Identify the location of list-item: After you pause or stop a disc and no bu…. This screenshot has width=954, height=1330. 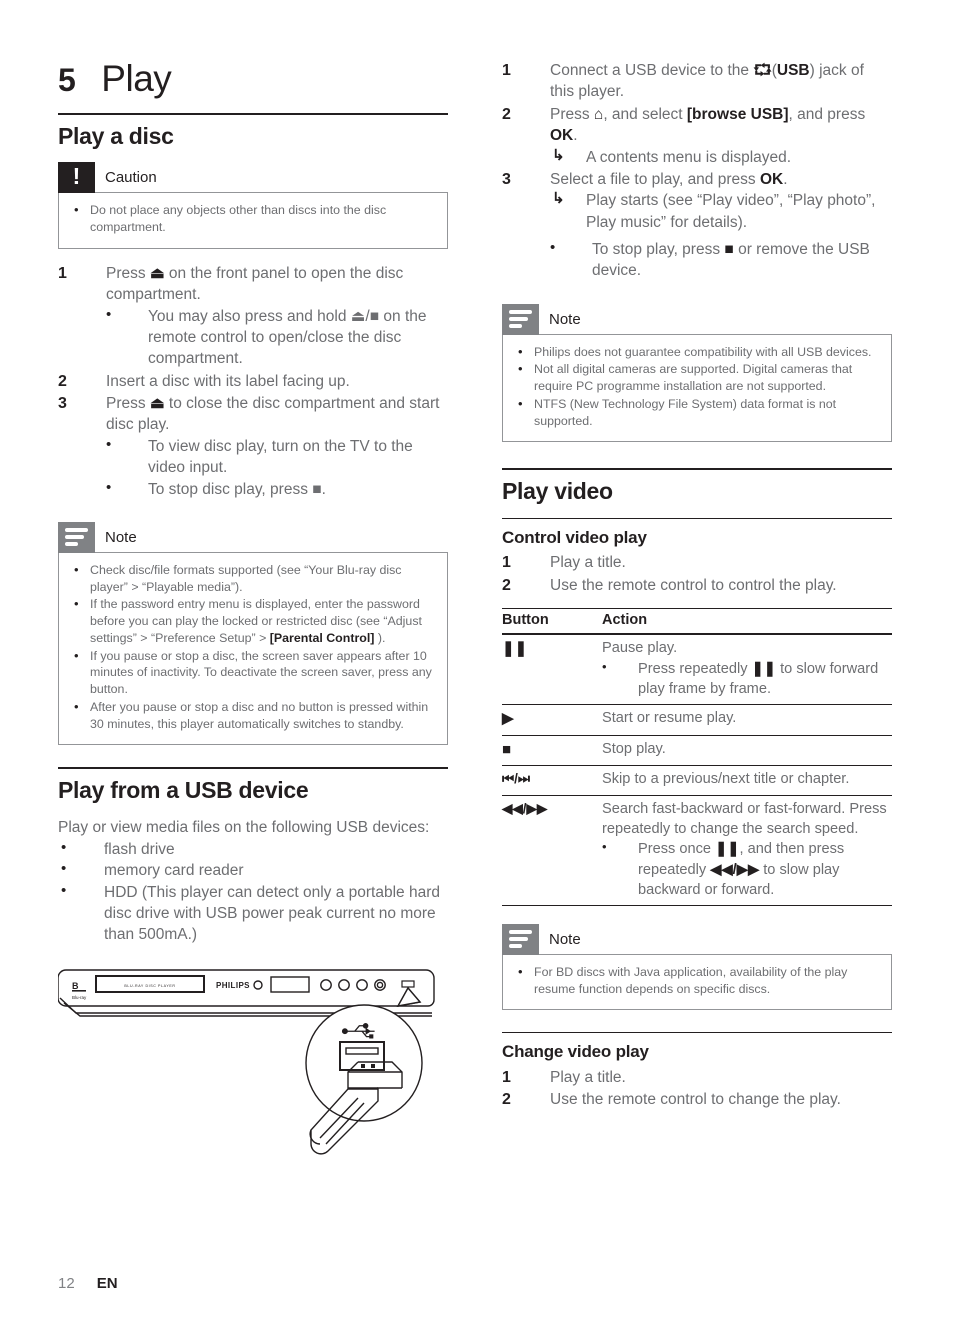
(253, 715).